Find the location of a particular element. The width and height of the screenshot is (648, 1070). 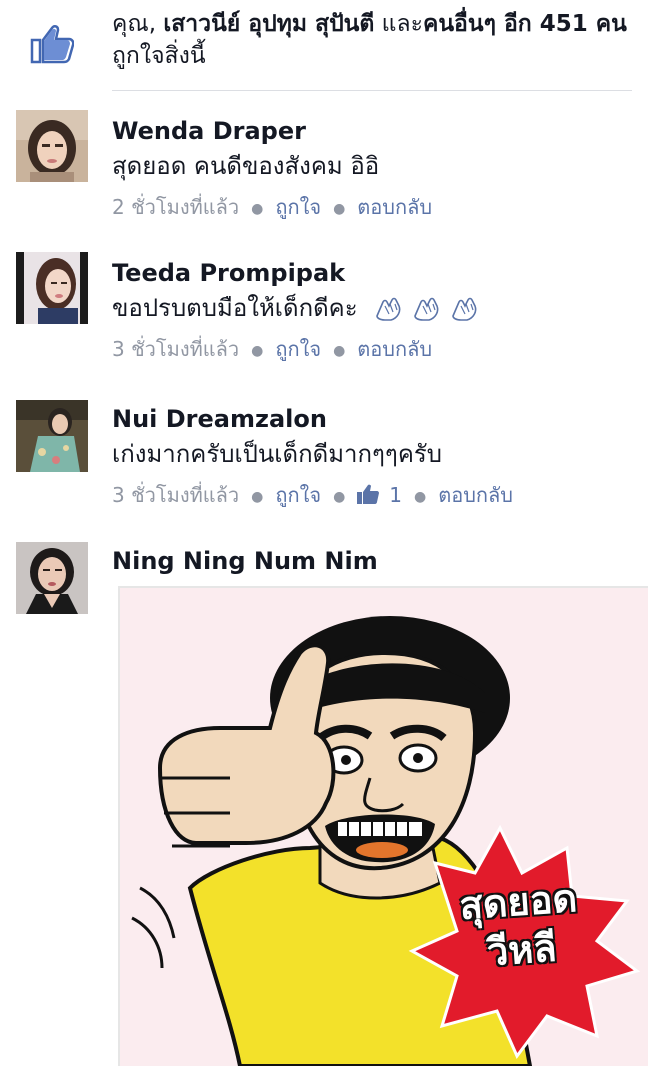

comment-meta: 3 ชั่วโมงที่แล้ว ● ถูกใจ ● ตอบกลับ is located at coordinates (372, 350).